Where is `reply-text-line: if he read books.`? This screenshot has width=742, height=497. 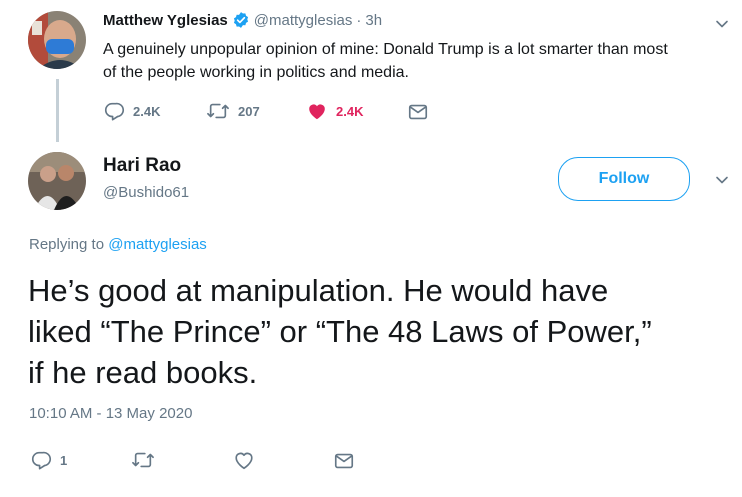 reply-text-line: if he read books. is located at coordinates (143, 372).